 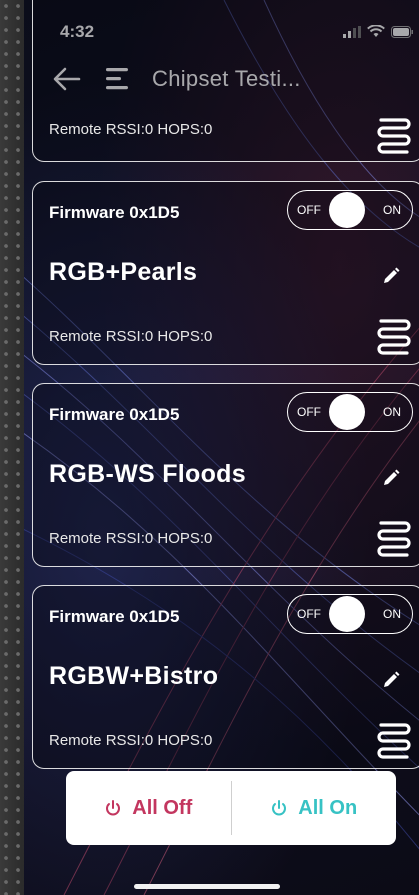 I want to click on metal-frame-edge, so click(x=12, y=447).